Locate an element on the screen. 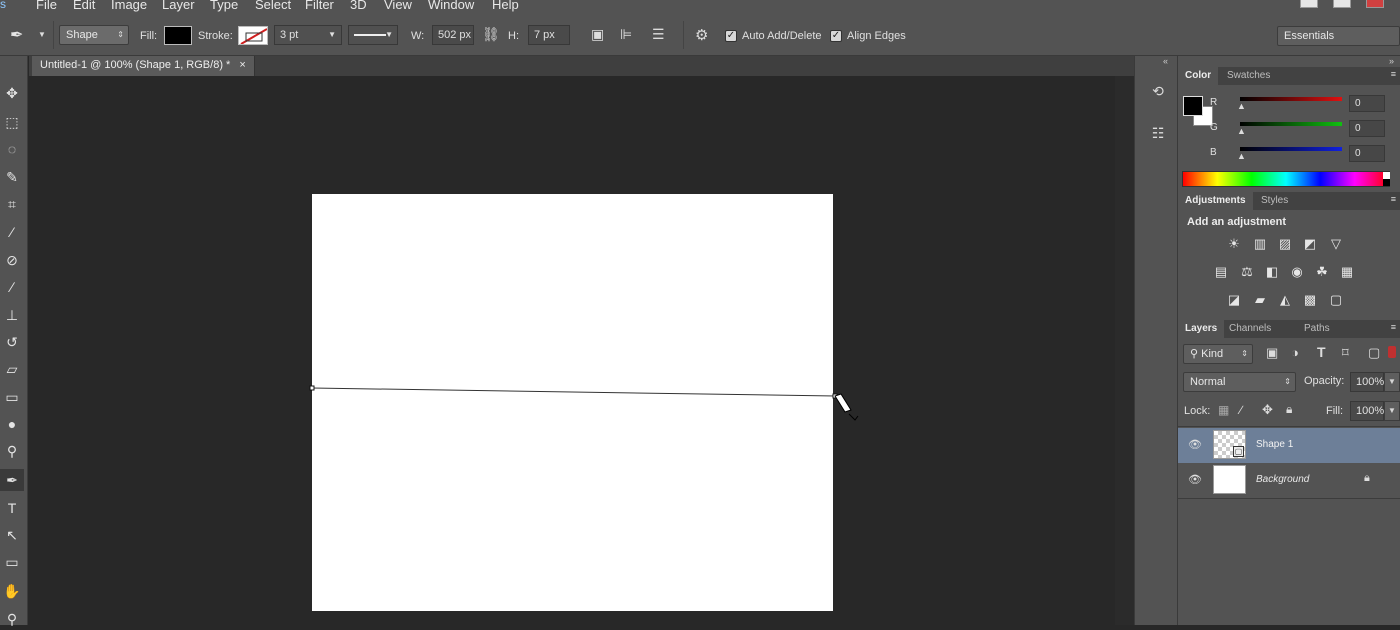 This screenshot has height=630, width=1400. vibrance-icon: ▽ is located at coordinates (1336, 244).